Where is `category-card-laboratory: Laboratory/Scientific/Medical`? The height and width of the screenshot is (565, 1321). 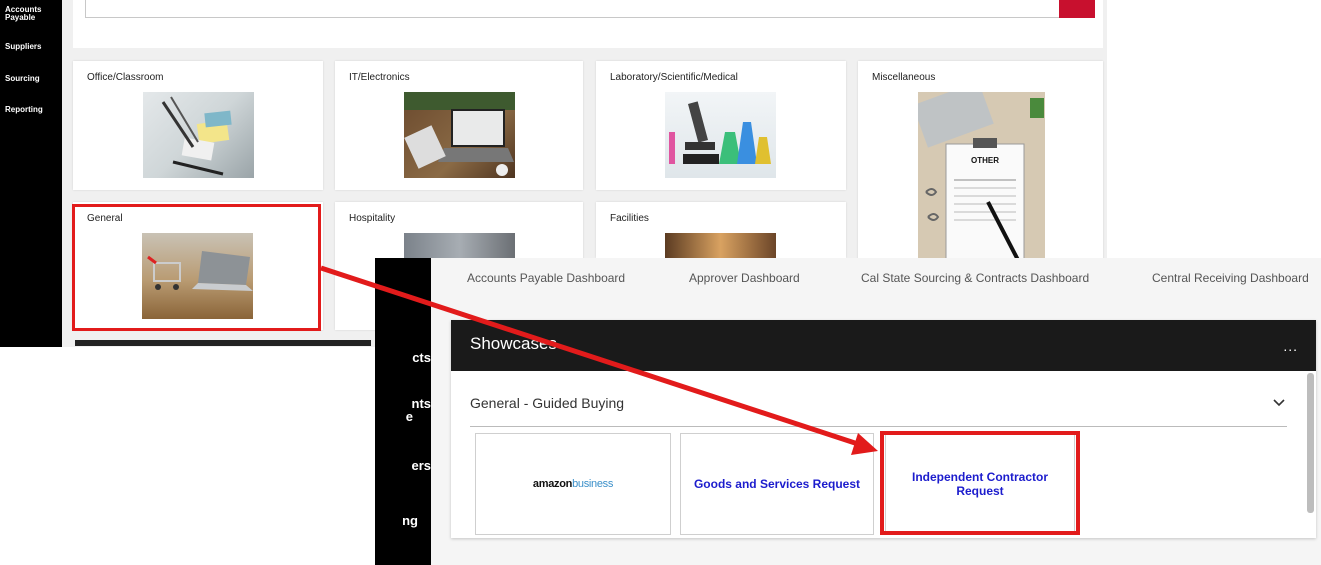
category-card-laboratory: Laboratory/Scientific/Medical is located at coordinates (721, 125).